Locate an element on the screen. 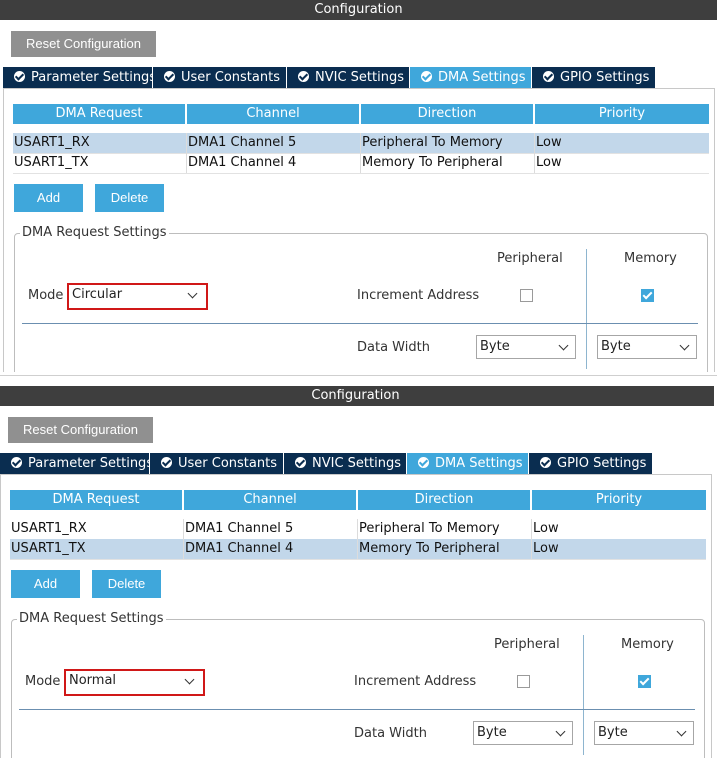 Image resolution: width=717 pixels, height=762 pixels. data-width-peripheral-value: Byte is located at coordinates (495, 346).